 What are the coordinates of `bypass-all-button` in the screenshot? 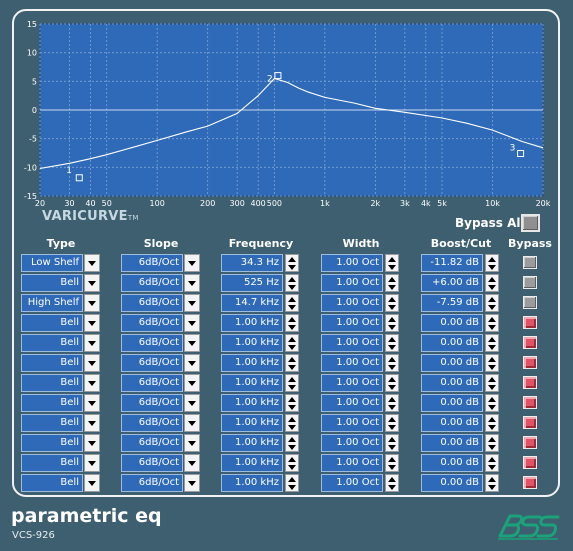 It's located at (530, 223).